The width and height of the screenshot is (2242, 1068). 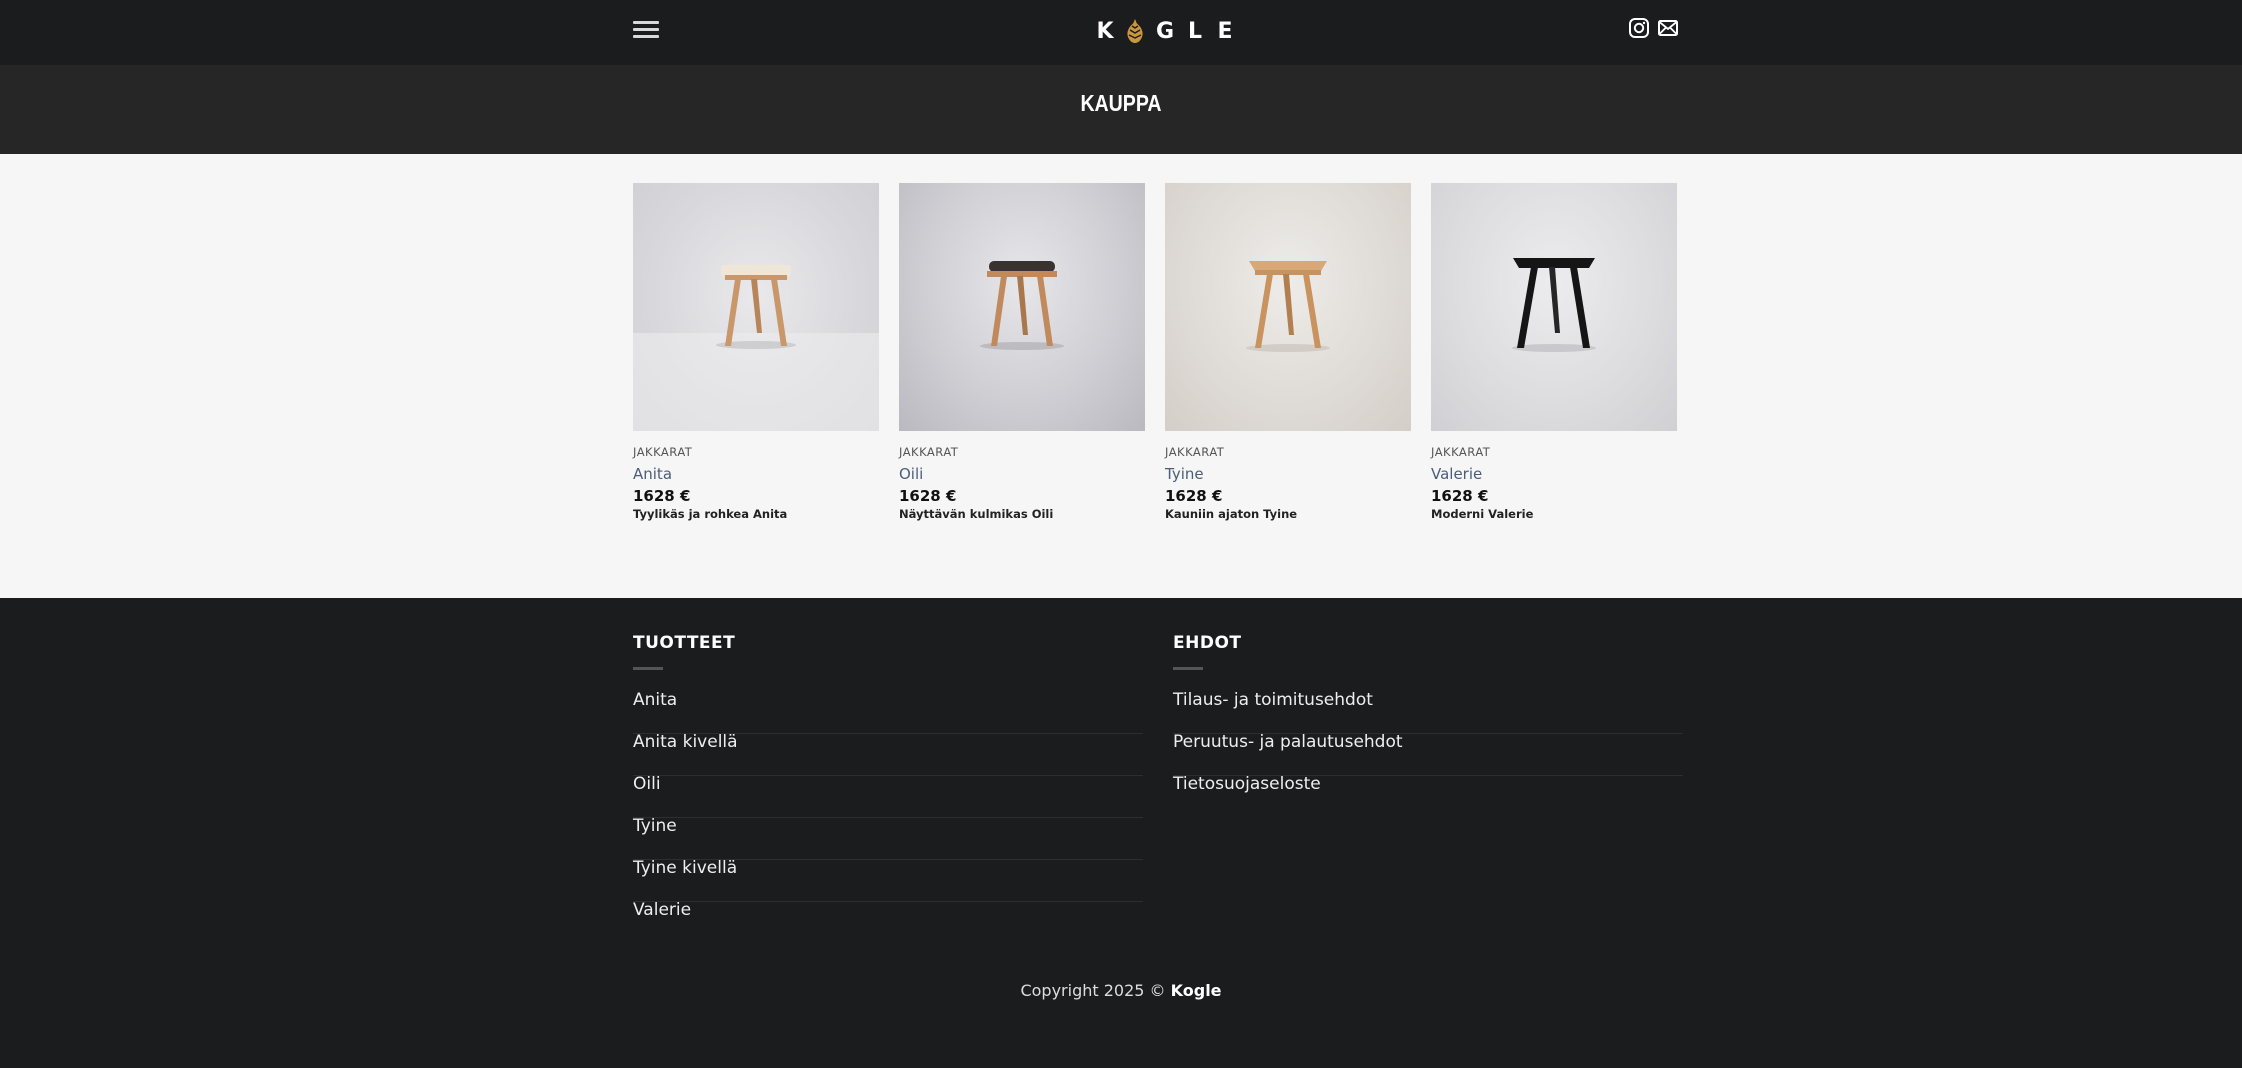 I want to click on product-description: Tyylikäs ja rohkea Anita, so click(x=710, y=514).